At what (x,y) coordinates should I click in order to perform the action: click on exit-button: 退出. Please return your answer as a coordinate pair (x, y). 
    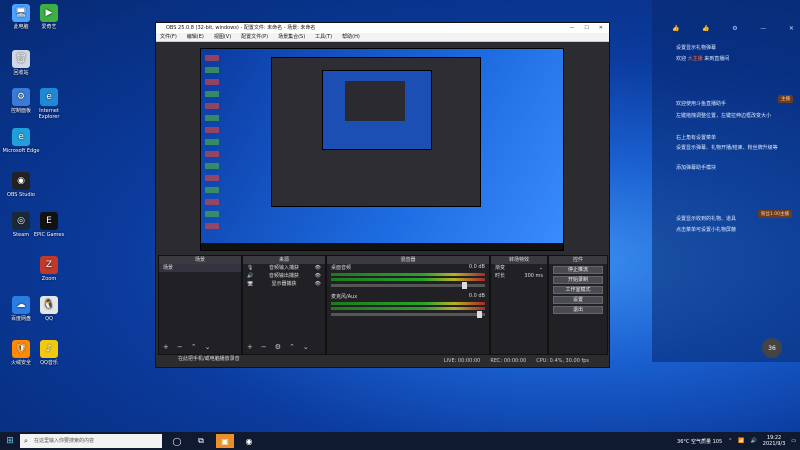
    Looking at the image, I should click on (578, 310).